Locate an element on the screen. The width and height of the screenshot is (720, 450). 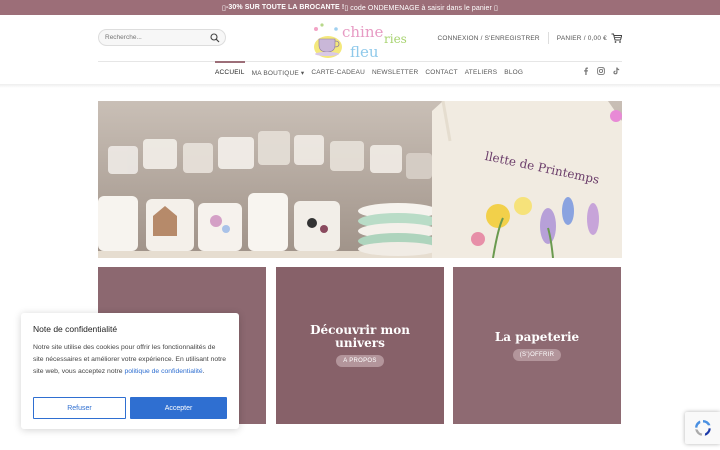
social-links is located at coordinates (601, 71).